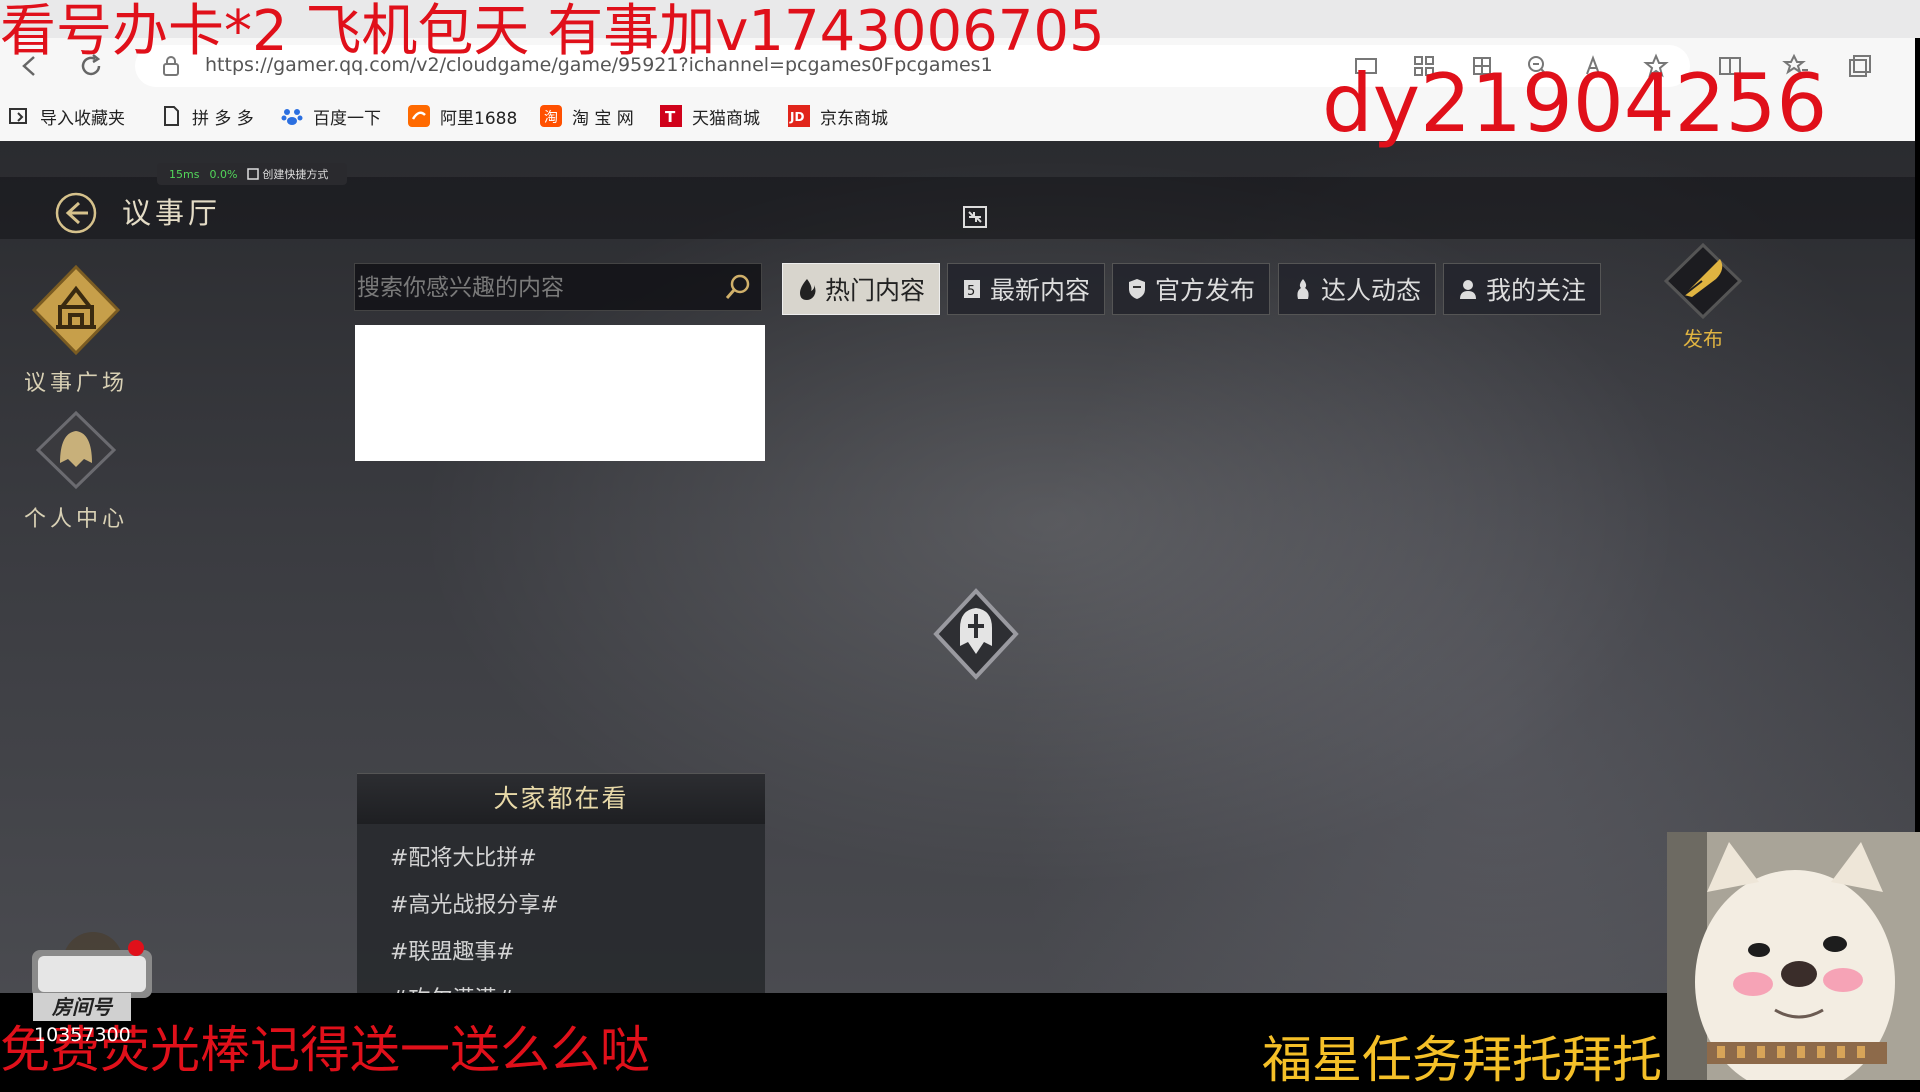 The width and height of the screenshot is (1920, 1092). I want to click on room-number: 10357300, so click(82, 1035).